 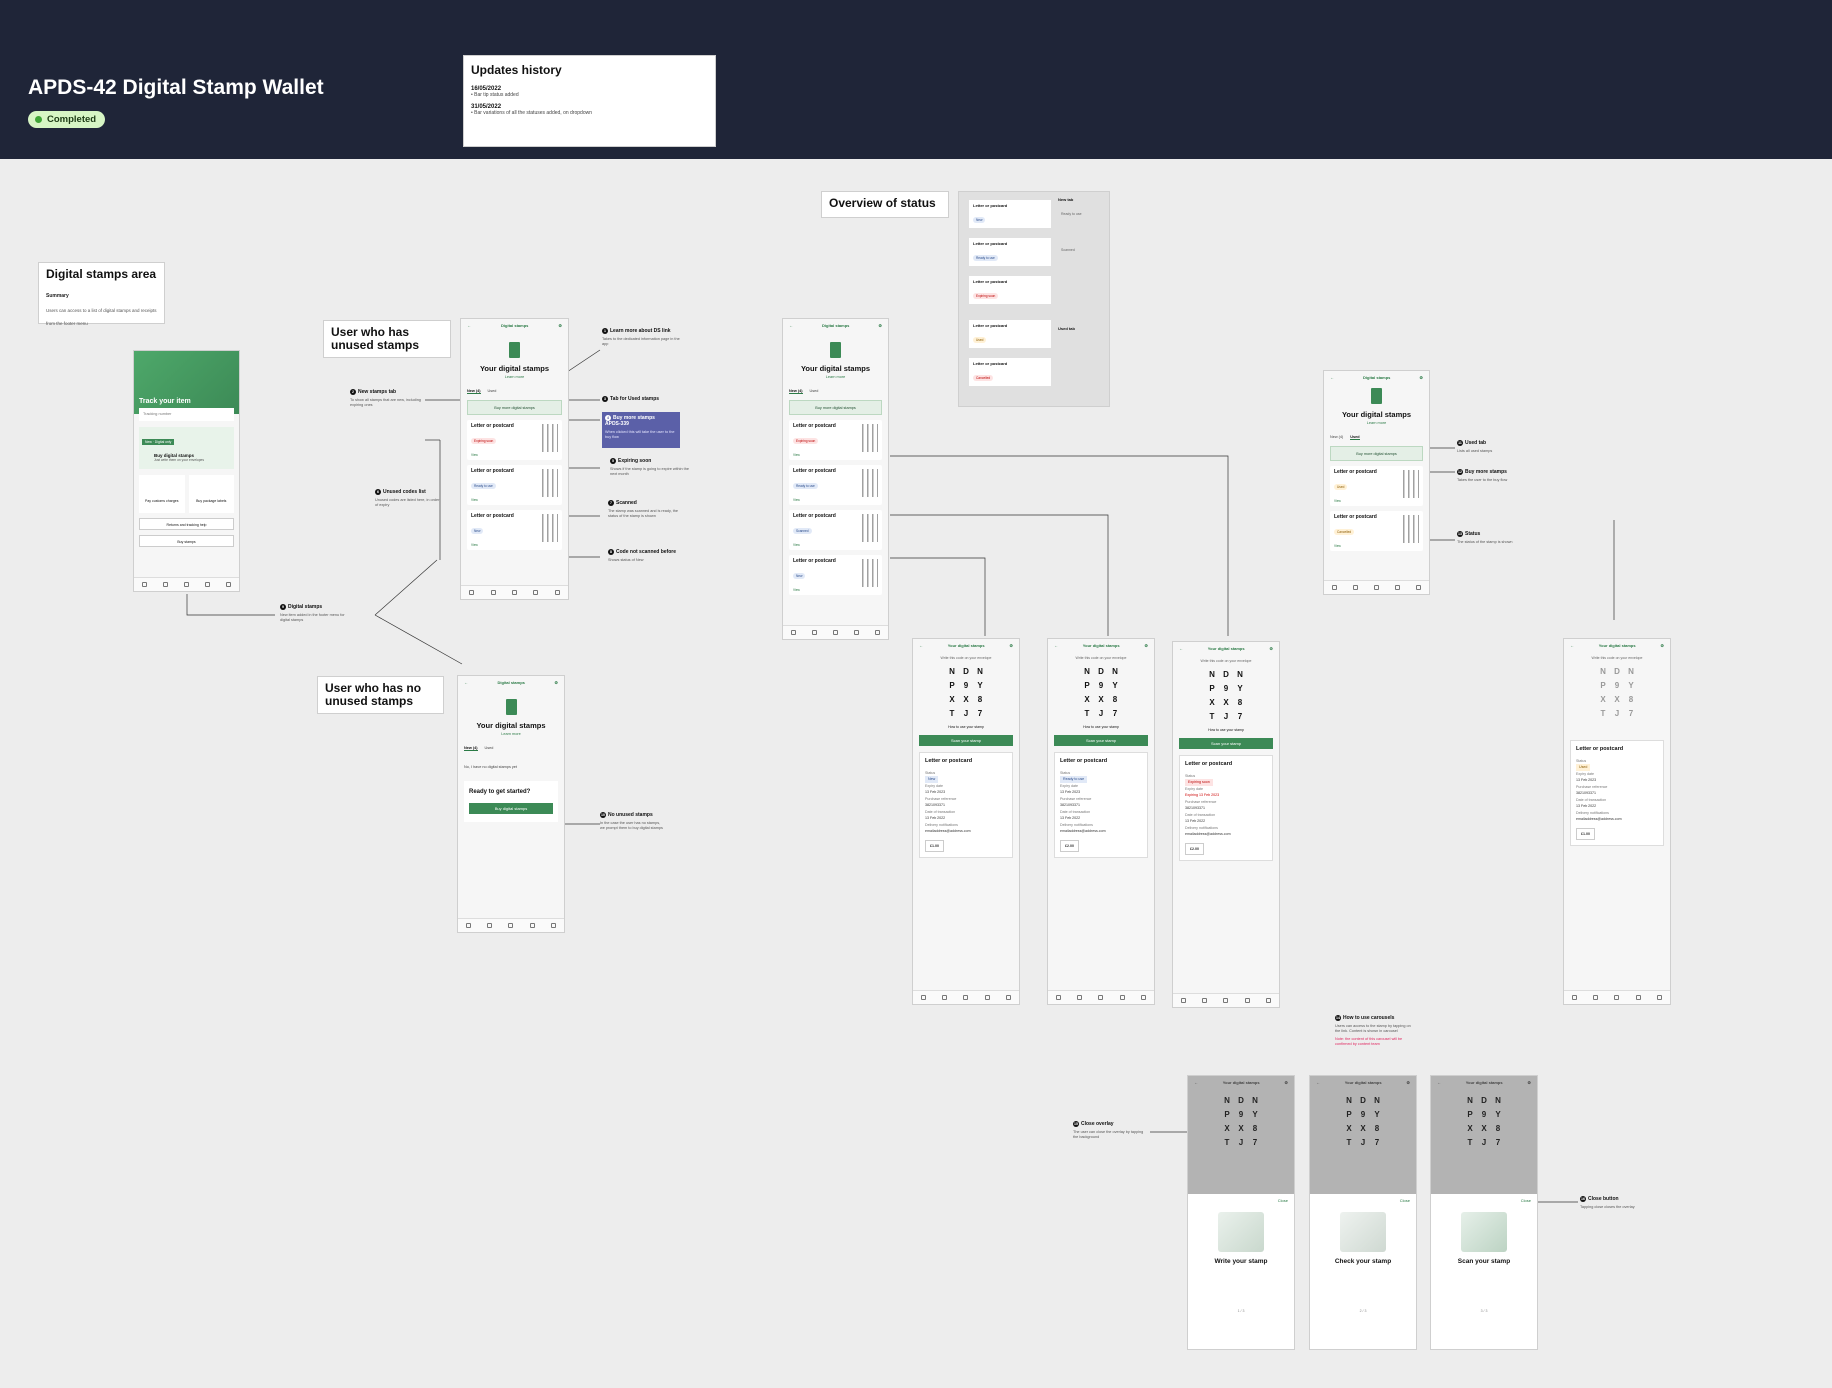 What do you see at coordinates (1376, 531) in the screenshot?
I see `stamp-card: Letter or postcard Cancelled View` at bounding box center [1376, 531].